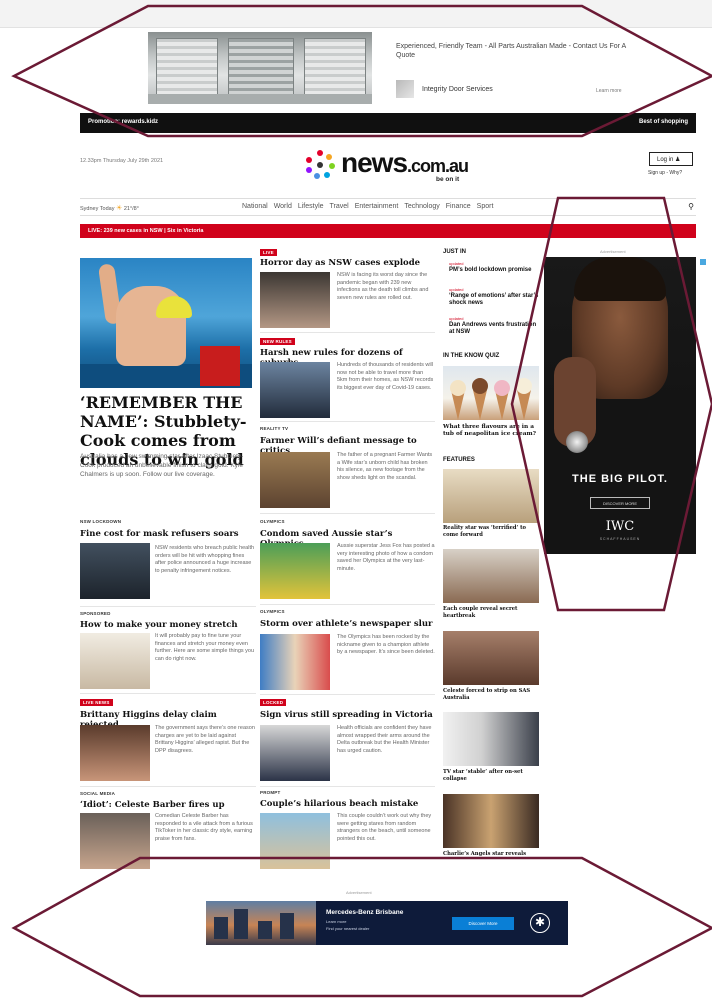 This screenshot has height=999, width=712. What do you see at coordinates (609, 91) in the screenshot?
I see `top-ad-learn-more: Learn more` at bounding box center [609, 91].